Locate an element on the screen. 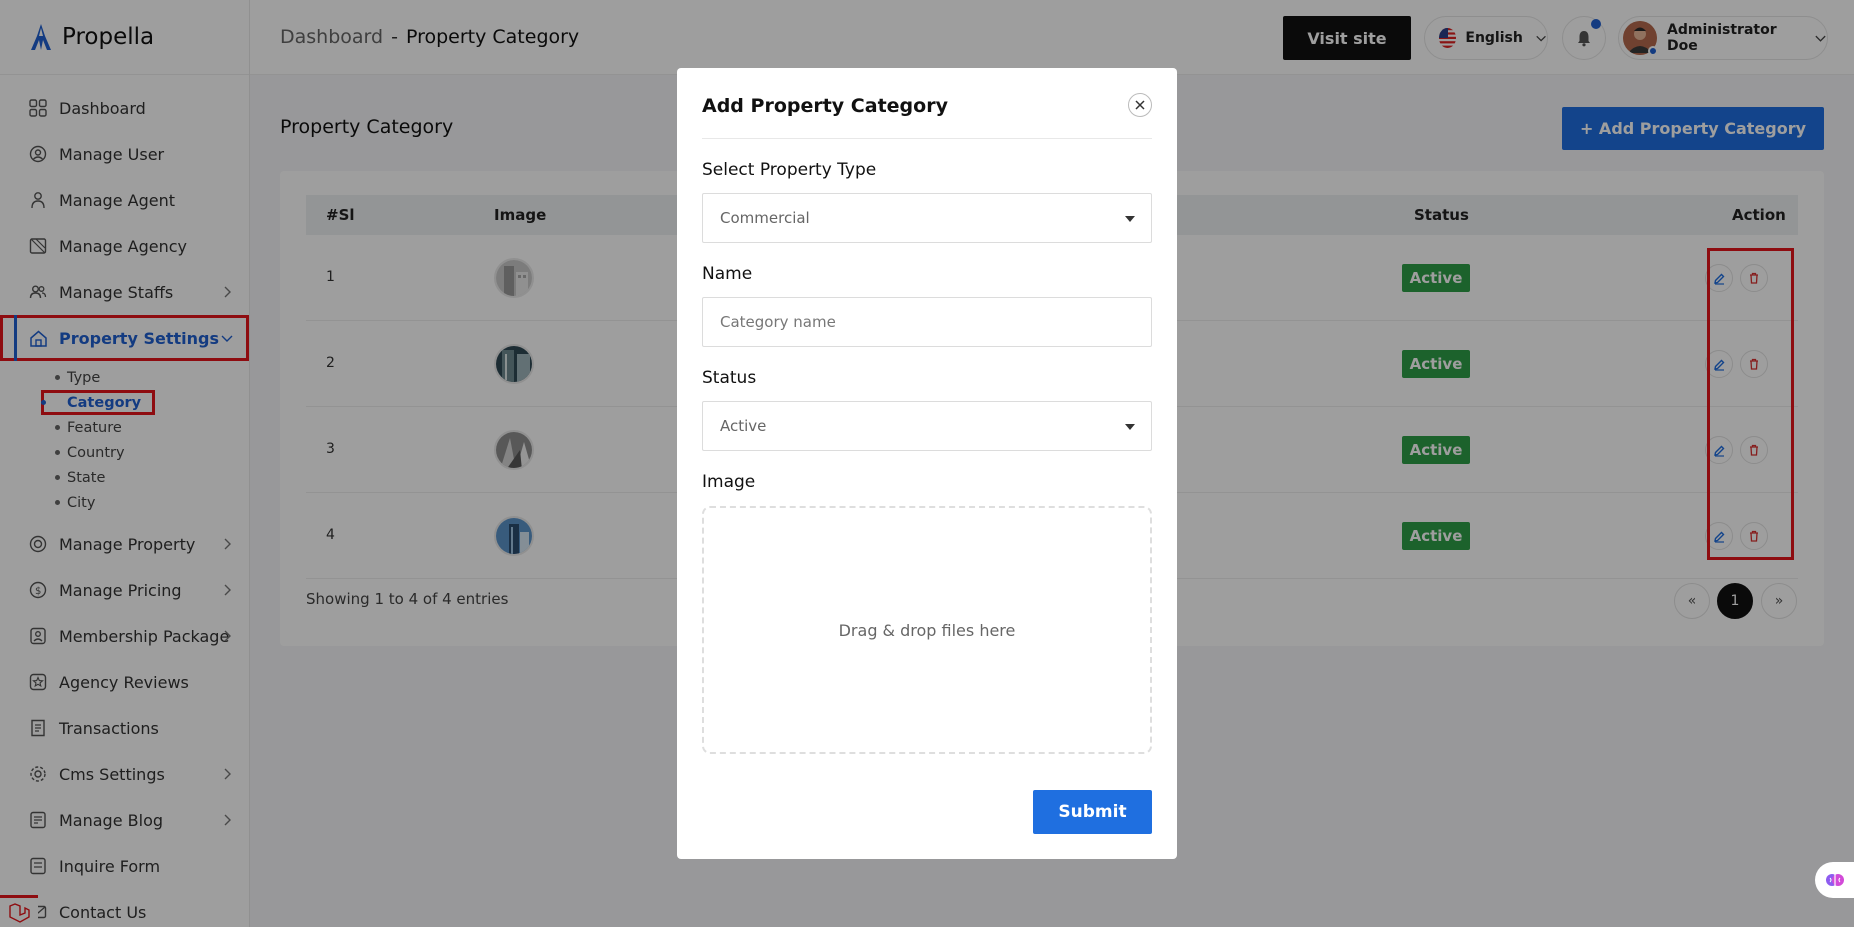  property-type-label: Select Property Type is located at coordinates (789, 170).